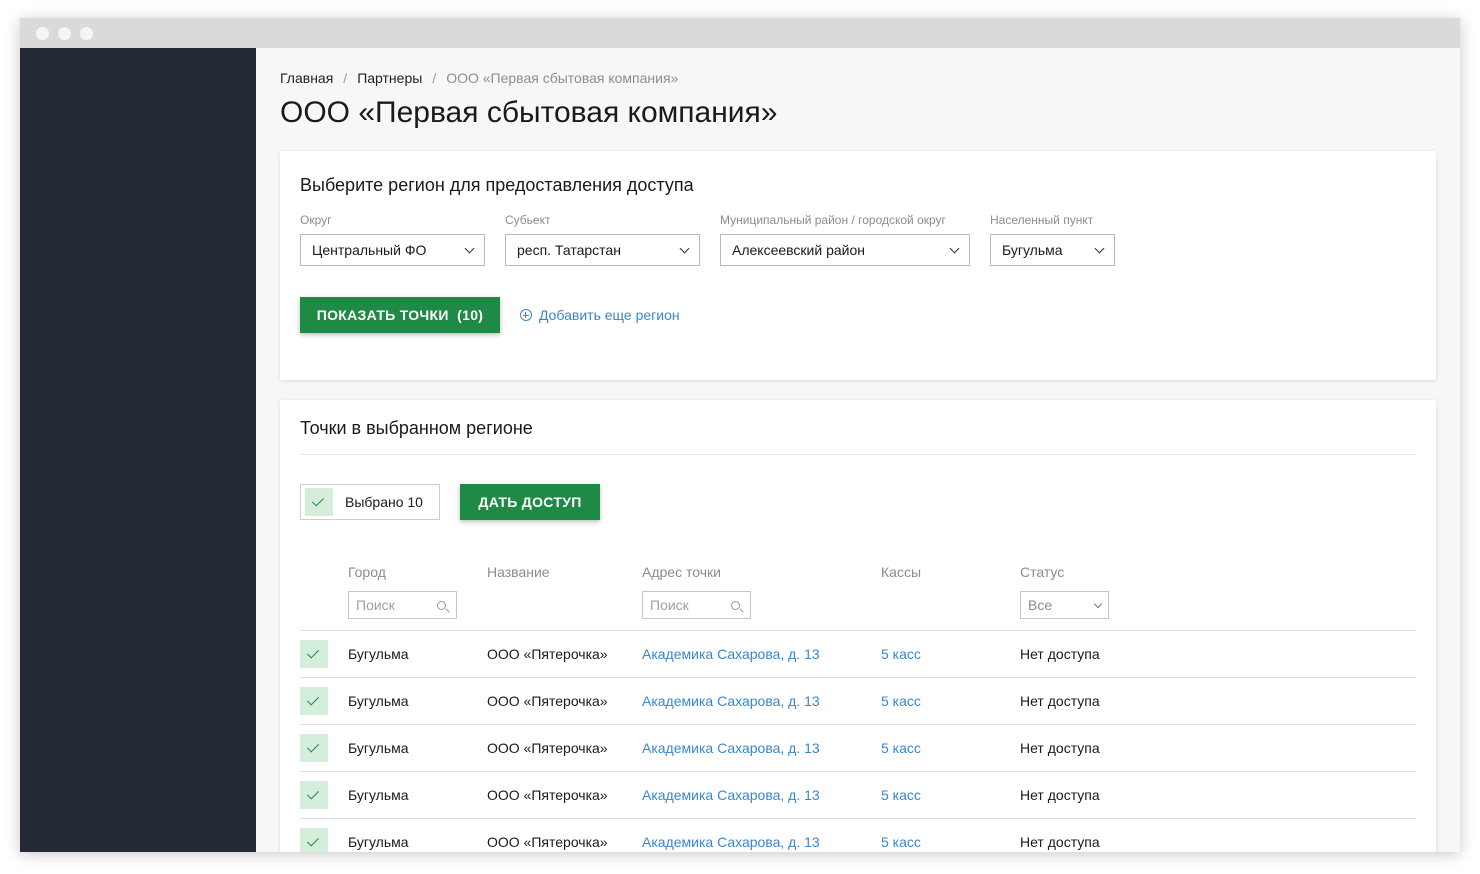 This screenshot has width=1480, height=874. Describe the element at coordinates (1042, 220) in the screenshot. I see `settlement-label: Населенный пункт` at that location.